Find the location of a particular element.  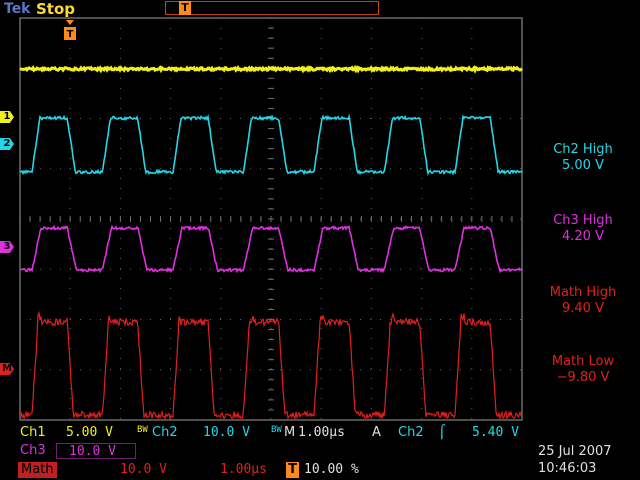

ch2-bandwidth-limit: BW is located at coordinates (276, 433).